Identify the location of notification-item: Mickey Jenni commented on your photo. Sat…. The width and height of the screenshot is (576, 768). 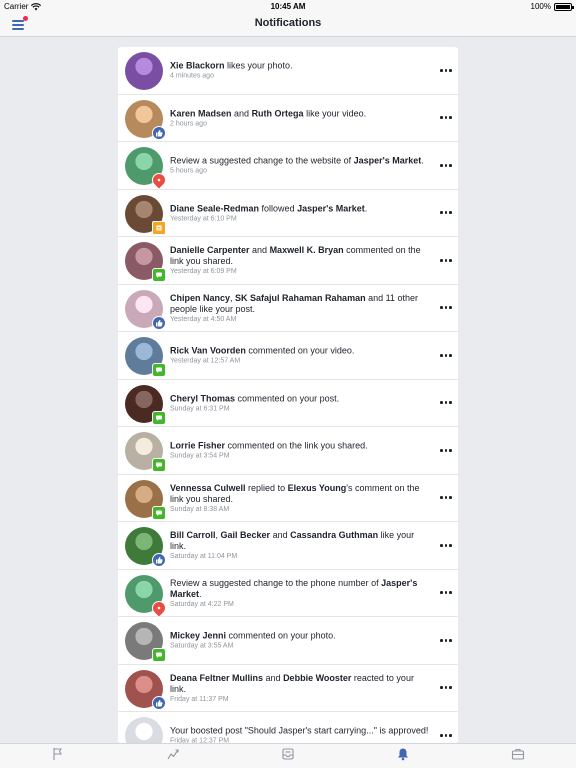
(288, 641).